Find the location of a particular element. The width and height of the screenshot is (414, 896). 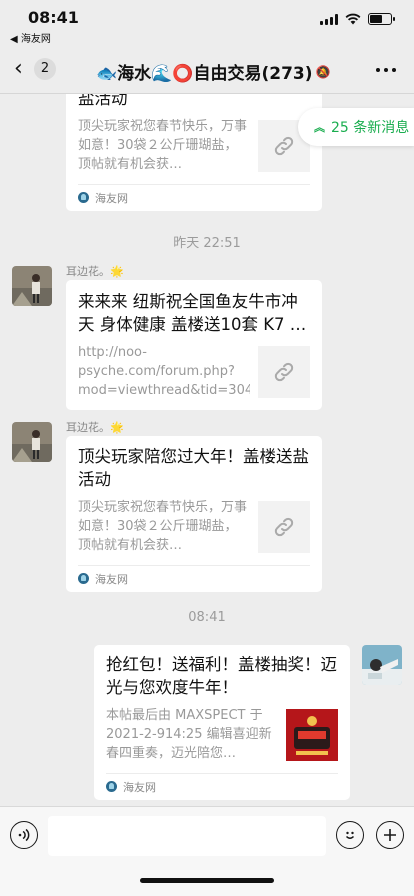

unread-count-badge: 2 is located at coordinates (45, 69).